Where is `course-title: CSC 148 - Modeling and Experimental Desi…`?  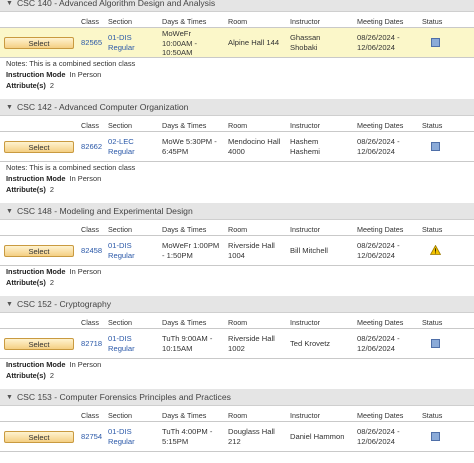 course-title: CSC 148 - Modeling and Experimental Desi… is located at coordinates (104, 211).